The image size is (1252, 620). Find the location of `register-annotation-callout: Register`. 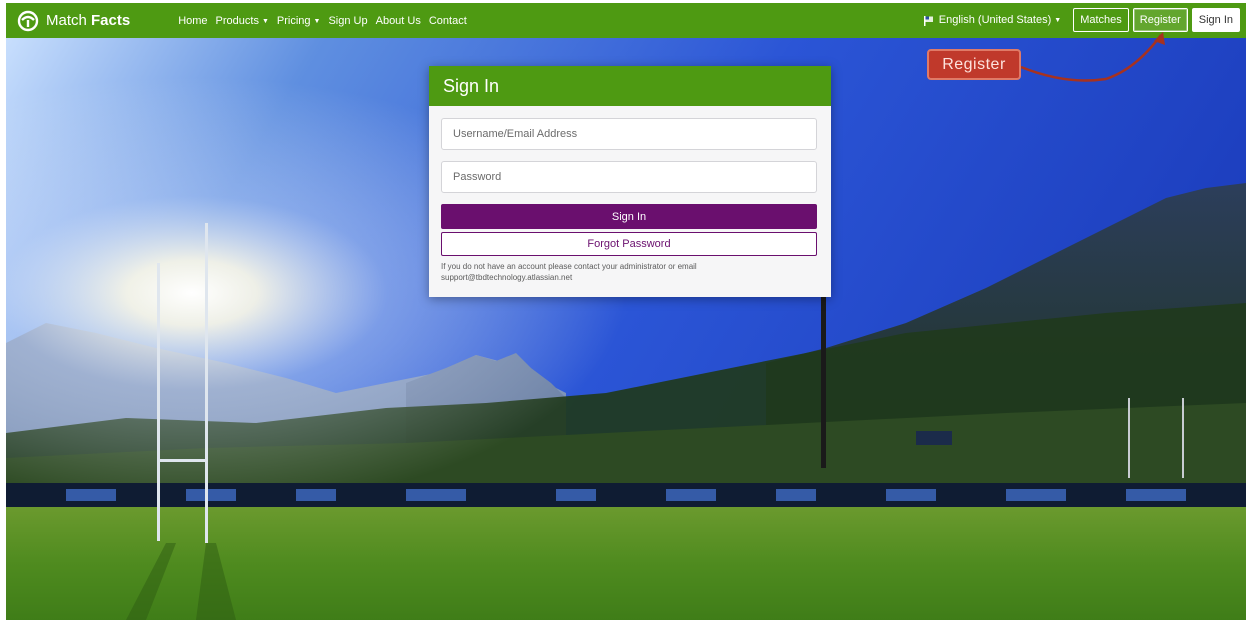

register-annotation-callout: Register is located at coordinates (974, 64).